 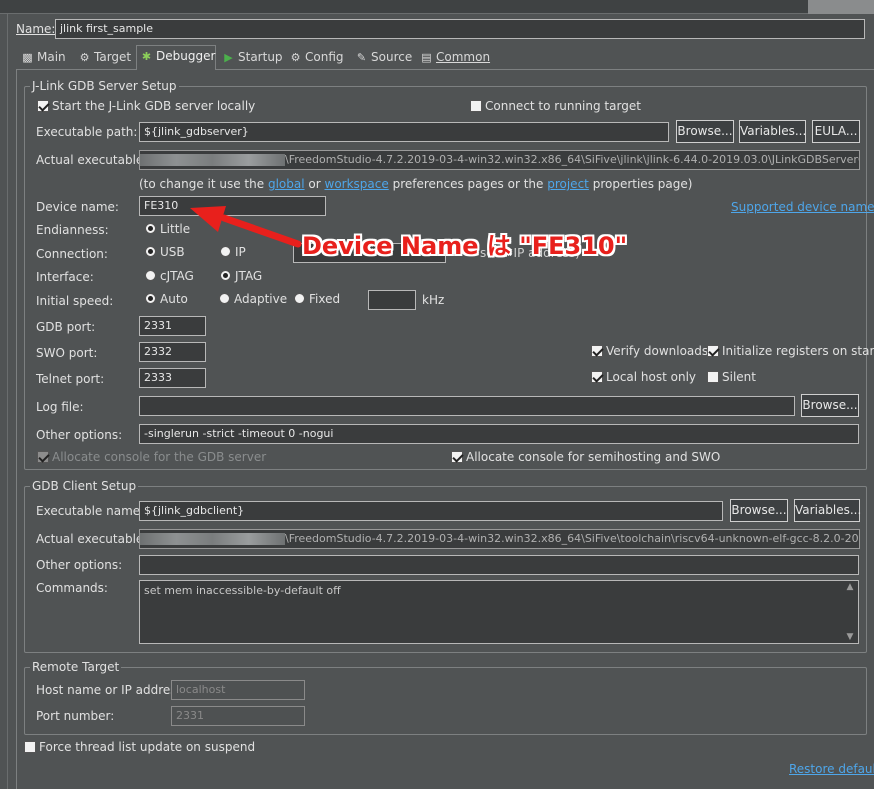 I want to click on main-icon: ▩, so click(x=27, y=57).